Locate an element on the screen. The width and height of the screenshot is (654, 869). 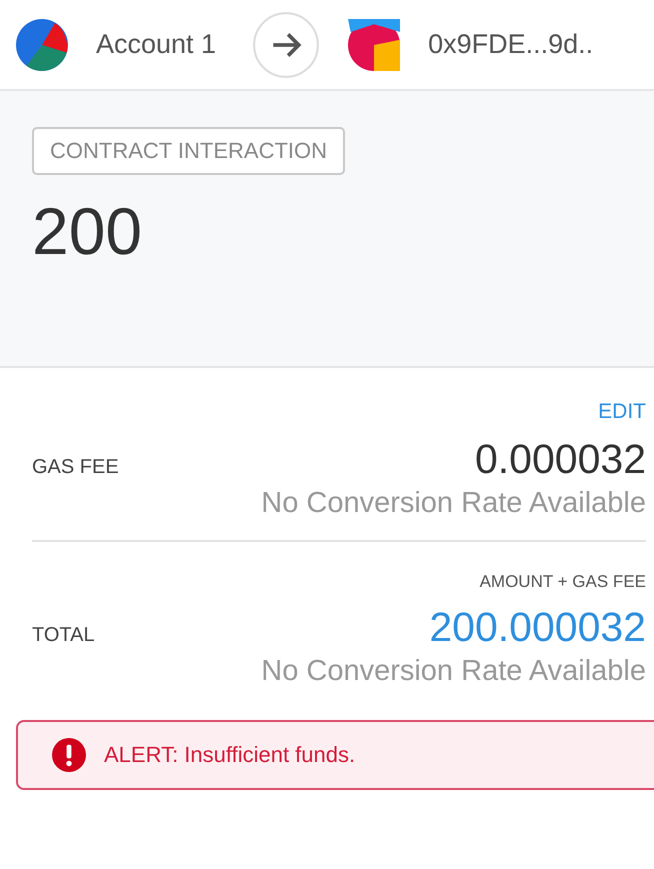
amount: 200 is located at coordinates (88, 231).